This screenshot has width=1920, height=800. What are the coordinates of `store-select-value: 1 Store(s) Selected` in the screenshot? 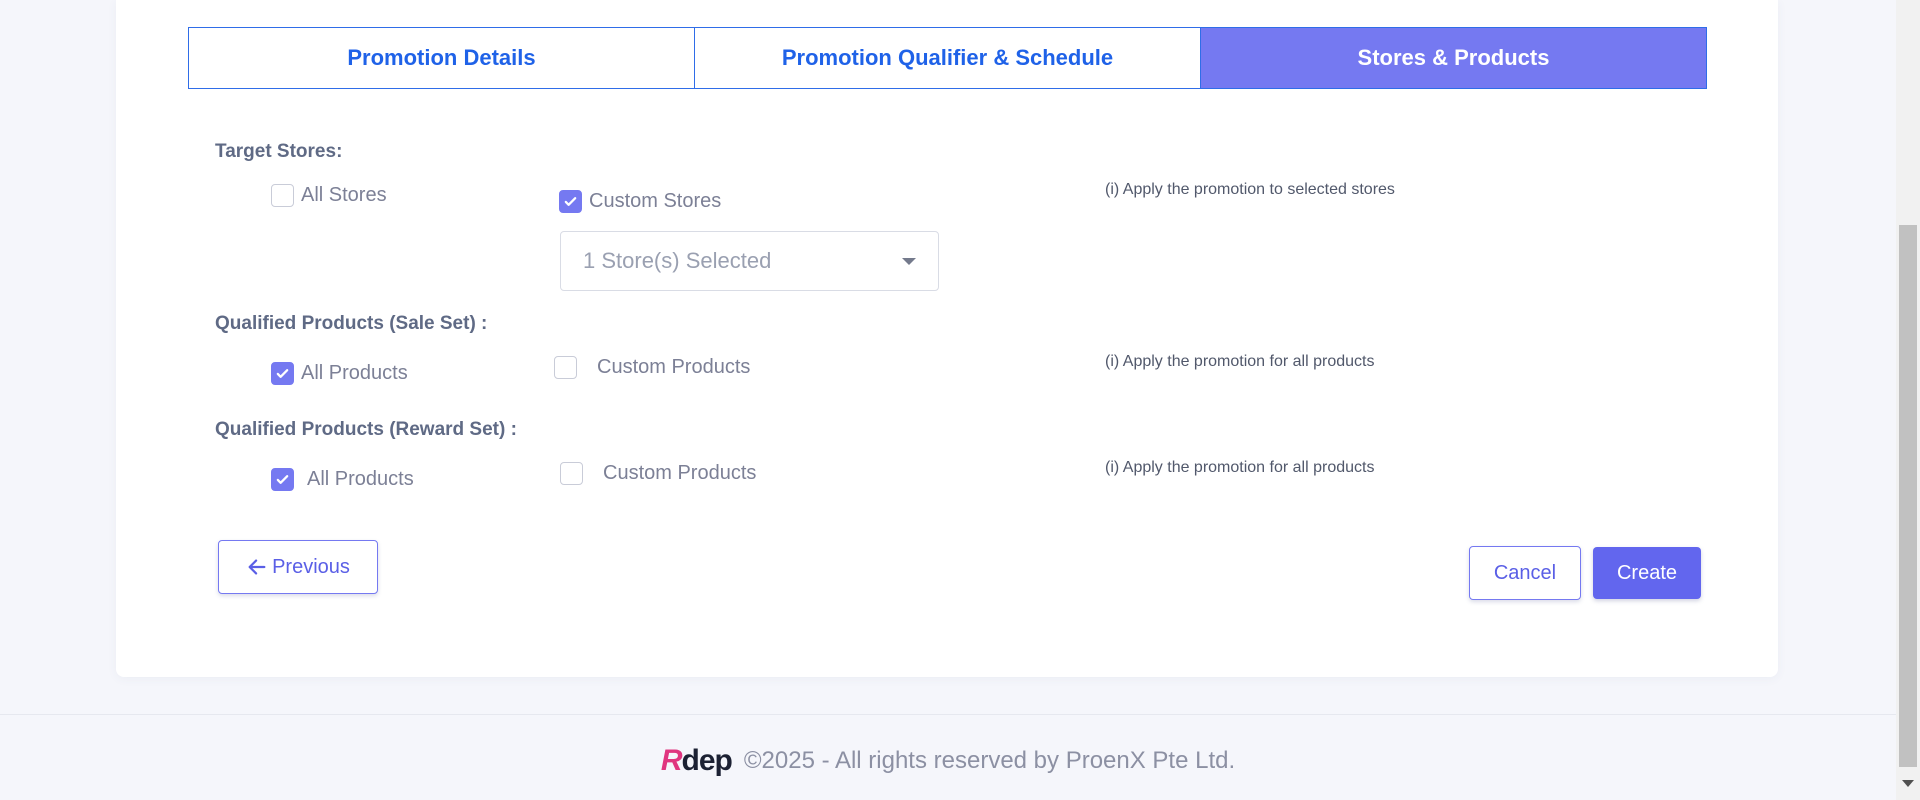 It's located at (677, 260).